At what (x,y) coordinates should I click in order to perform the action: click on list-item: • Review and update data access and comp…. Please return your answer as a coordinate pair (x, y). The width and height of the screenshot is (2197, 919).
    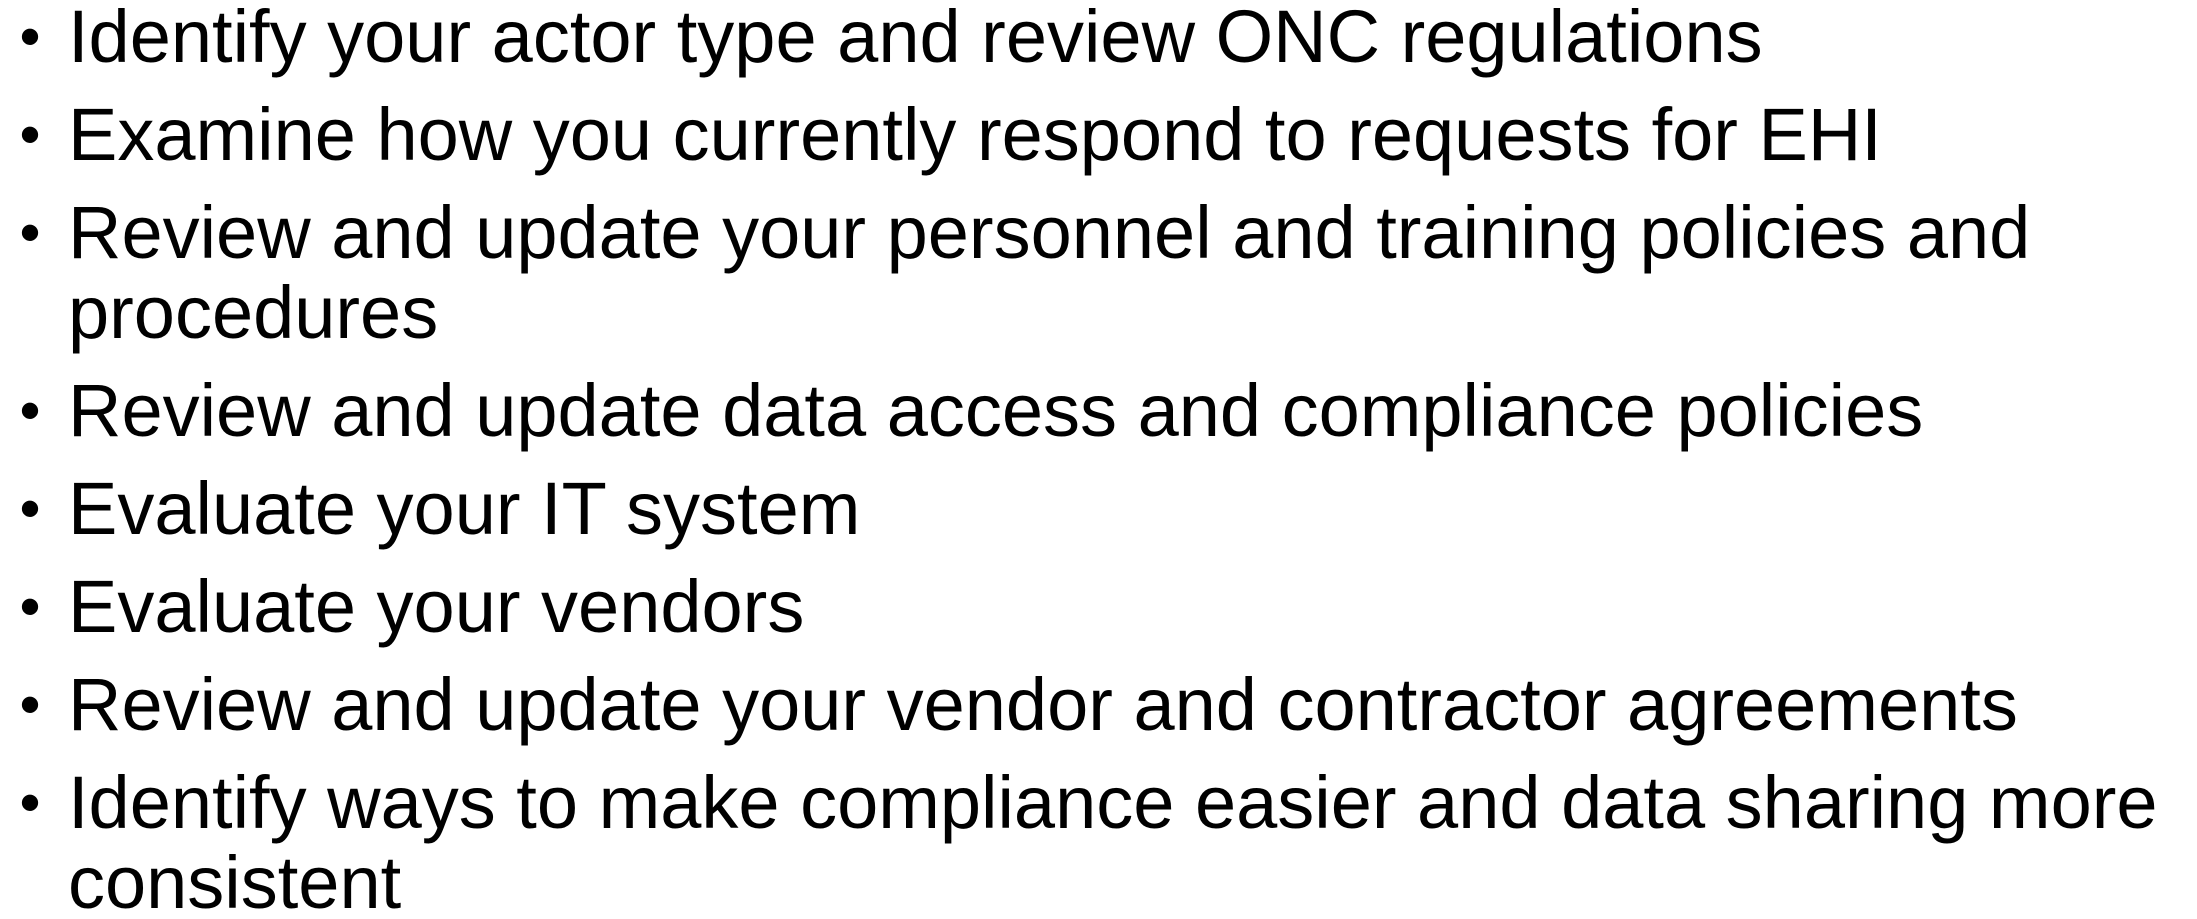
    Looking at the image, I should click on (1093, 411).